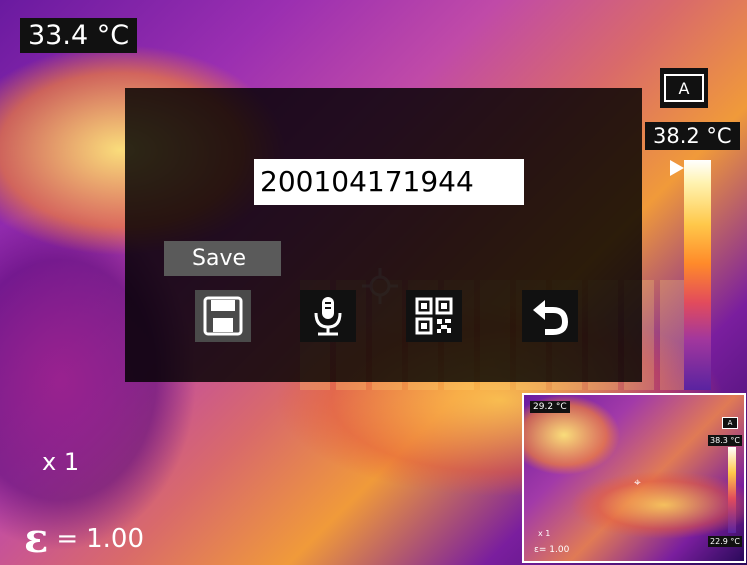 The height and width of the screenshot is (565, 747). I want to click on emissivity-equals: =, so click(67, 538).